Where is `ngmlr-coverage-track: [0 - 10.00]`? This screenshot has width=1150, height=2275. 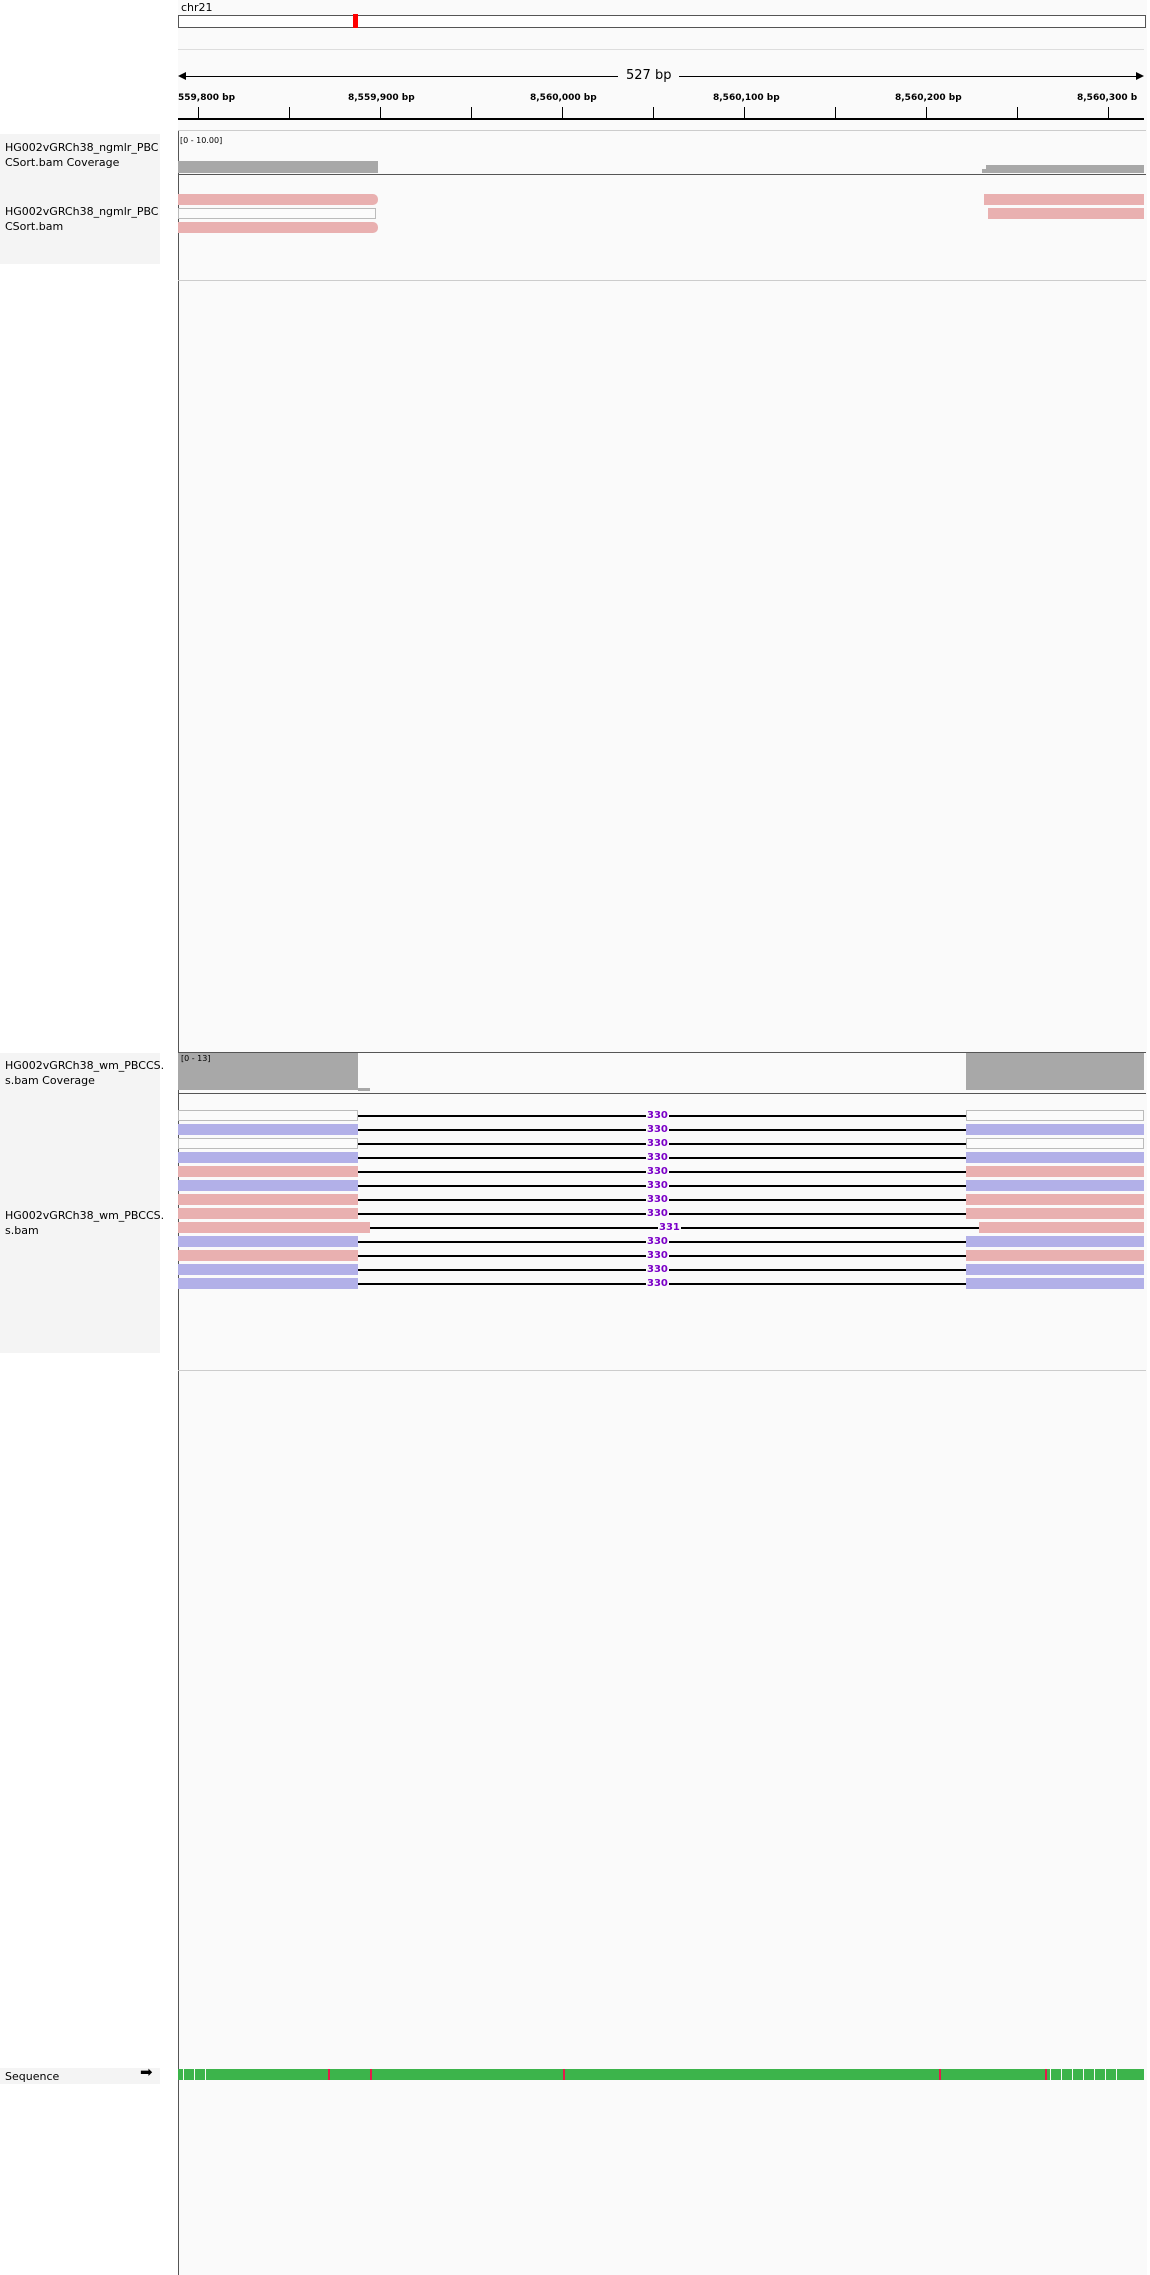 ngmlr-coverage-track: [0 - 10.00] is located at coordinates (662, 154).